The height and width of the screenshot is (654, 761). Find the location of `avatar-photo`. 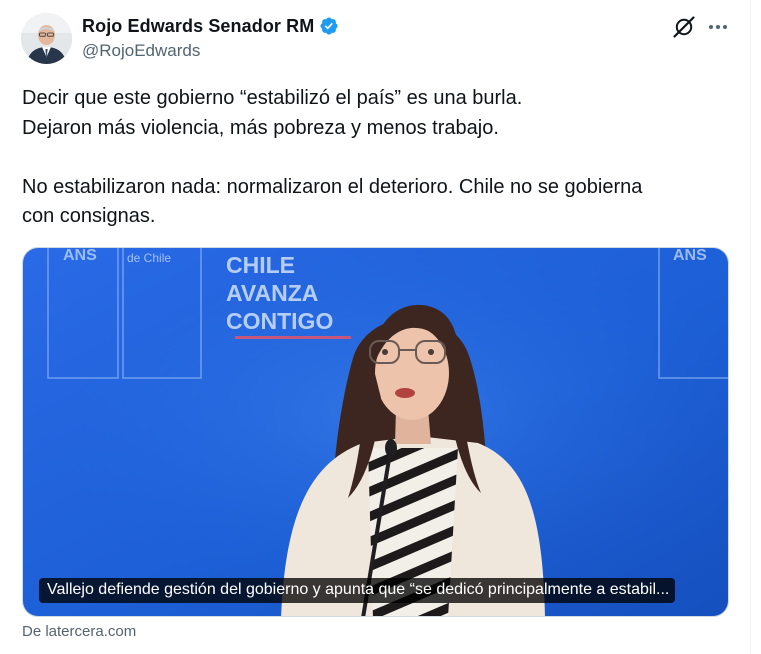

avatar-photo is located at coordinates (46, 38).